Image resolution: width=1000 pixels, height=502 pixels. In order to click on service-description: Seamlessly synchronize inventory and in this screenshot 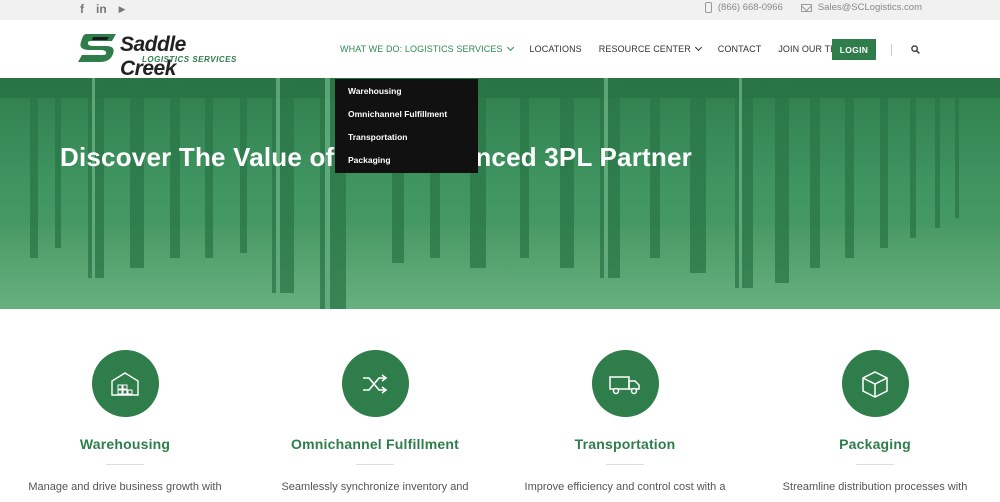, I will do `click(375, 487)`.